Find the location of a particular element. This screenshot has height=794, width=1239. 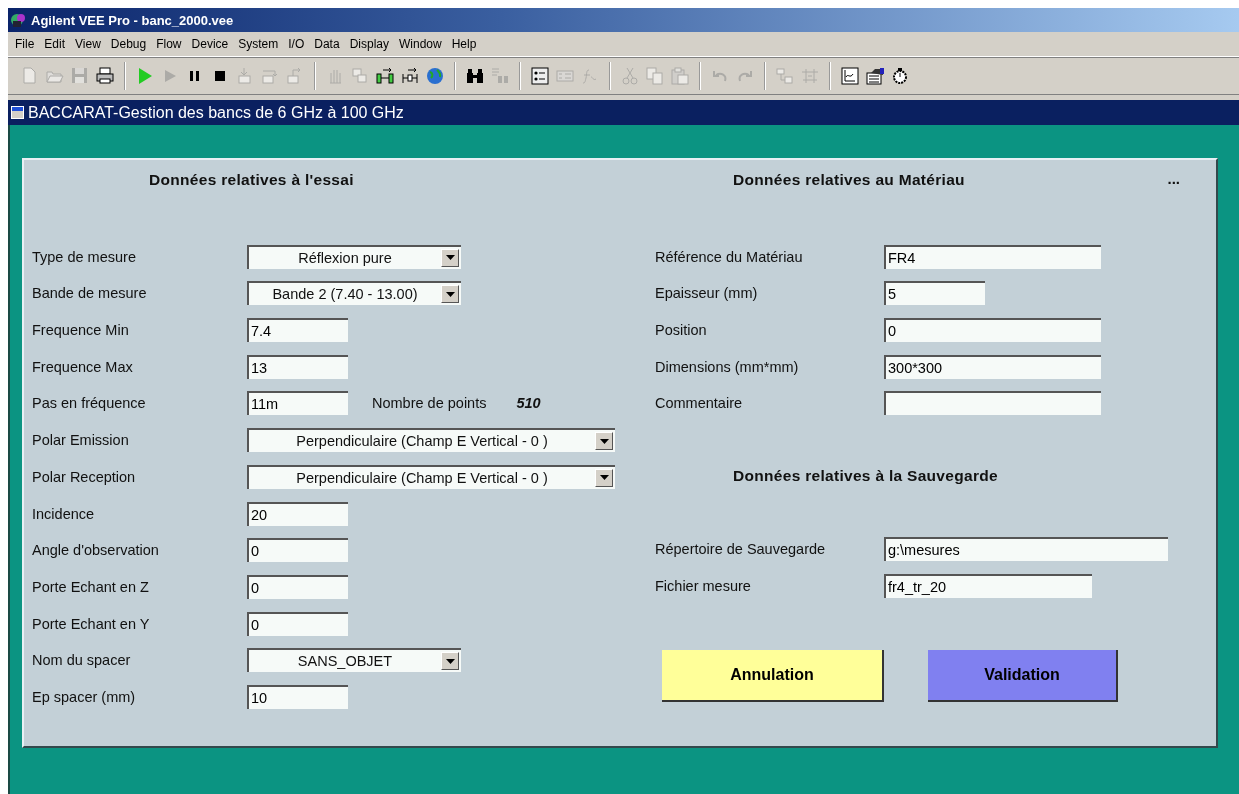

field-label: Type de mesure is located at coordinates (84, 256).